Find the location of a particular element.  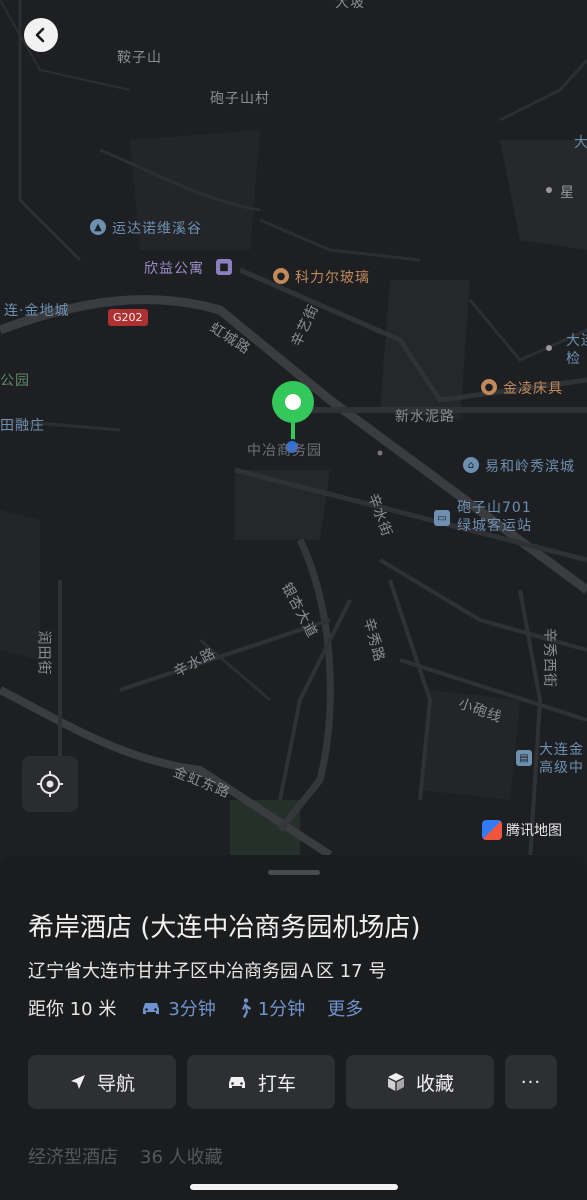

poi-label: 大连金 is located at coordinates (561, 750).